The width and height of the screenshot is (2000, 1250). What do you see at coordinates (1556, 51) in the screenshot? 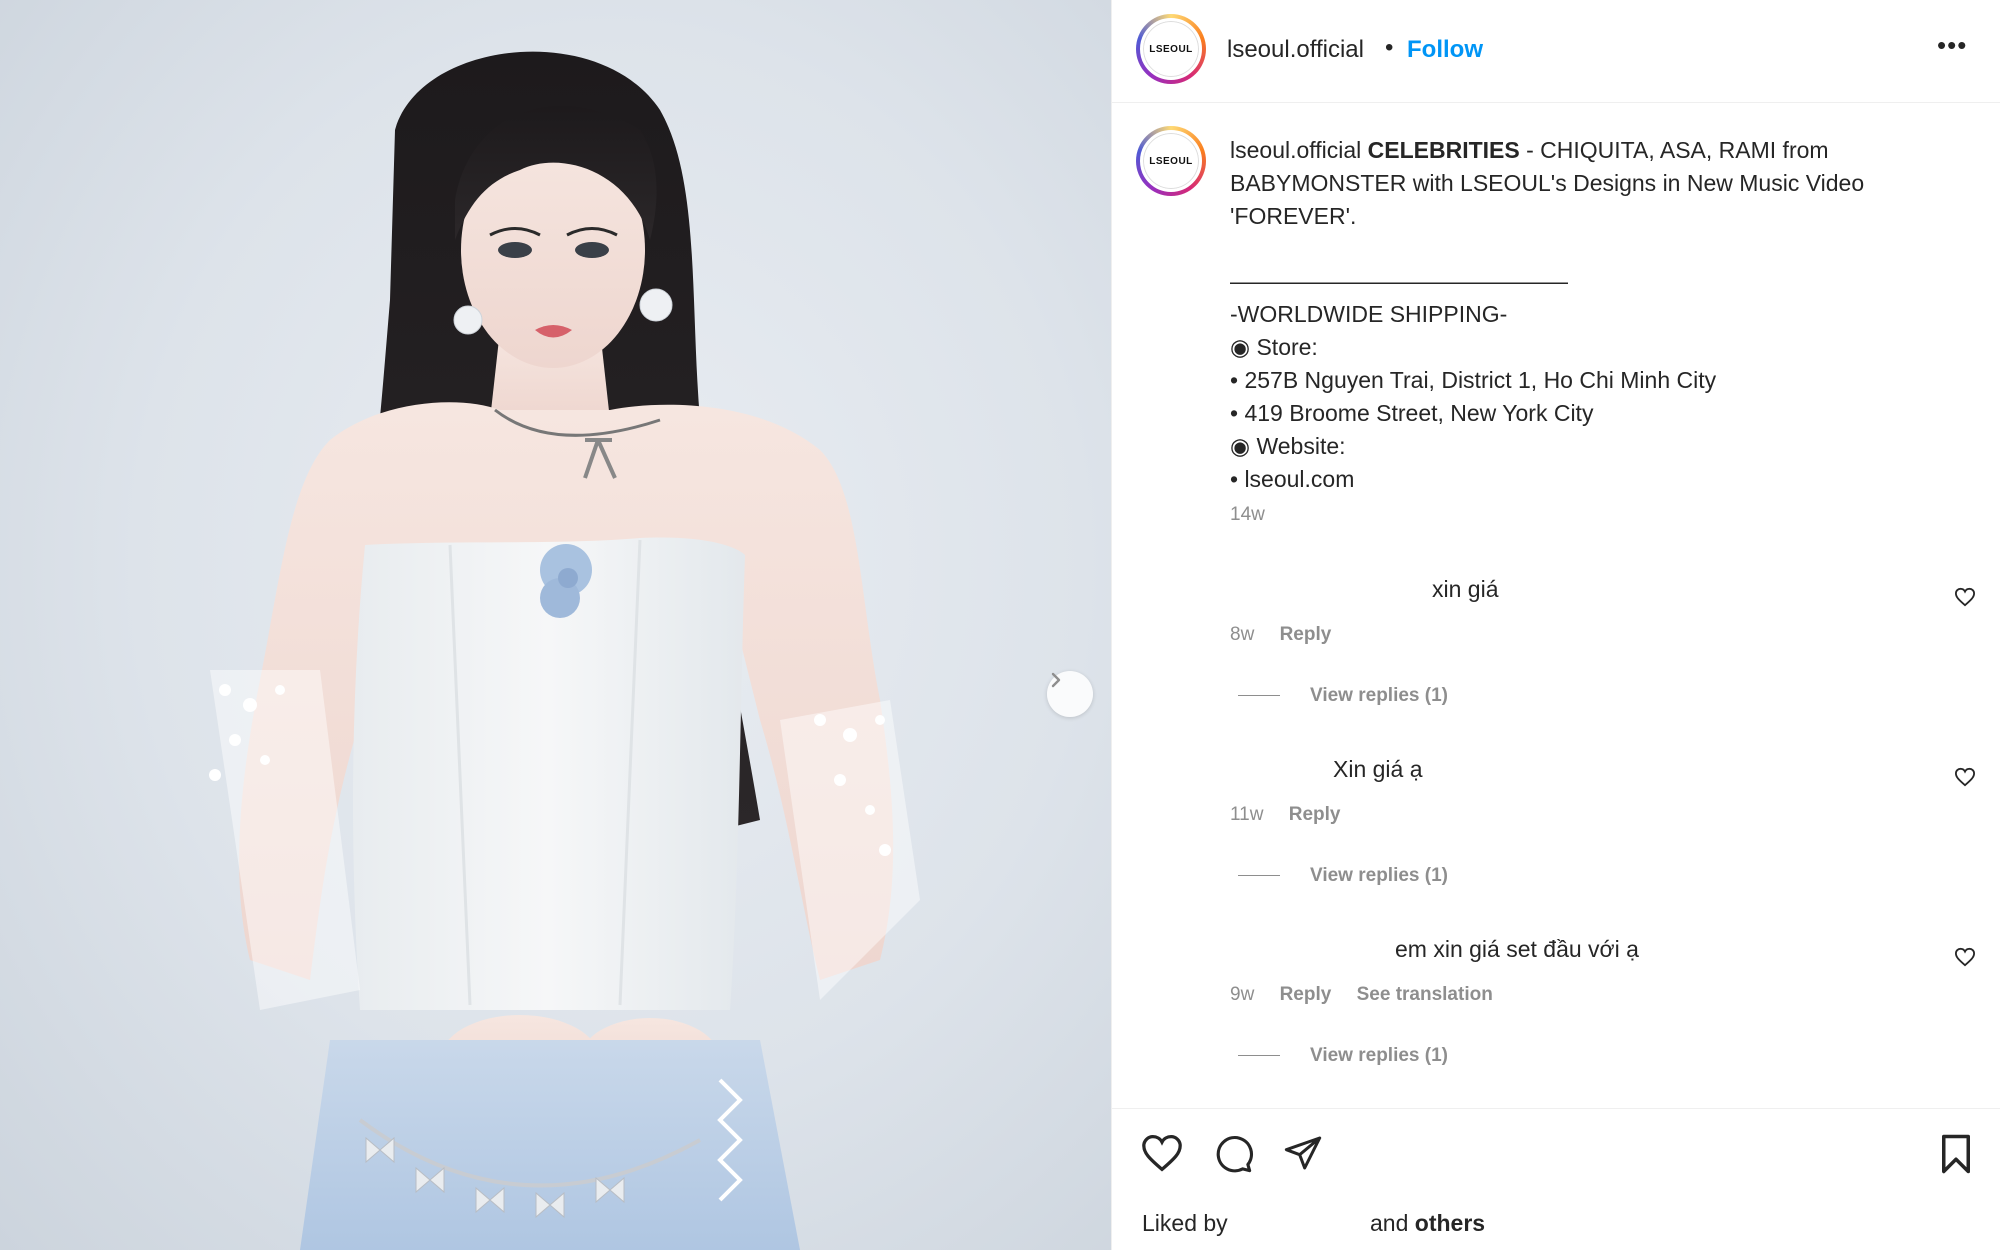
I see `post-header: LSEOUL lseoul.official • Follow •••` at bounding box center [1556, 51].